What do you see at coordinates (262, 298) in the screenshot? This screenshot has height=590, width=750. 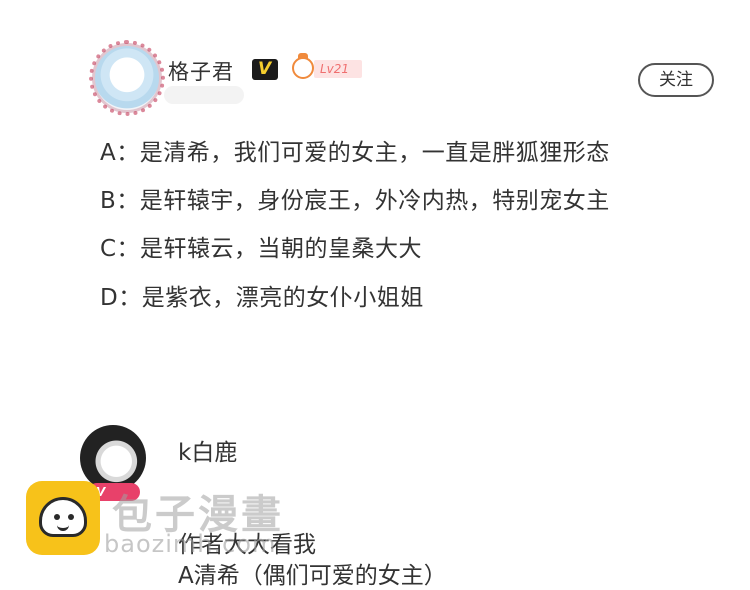 I see `option-d: D：是紫衣，漂亮的女仆小姐姐` at bounding box center [262, 298].